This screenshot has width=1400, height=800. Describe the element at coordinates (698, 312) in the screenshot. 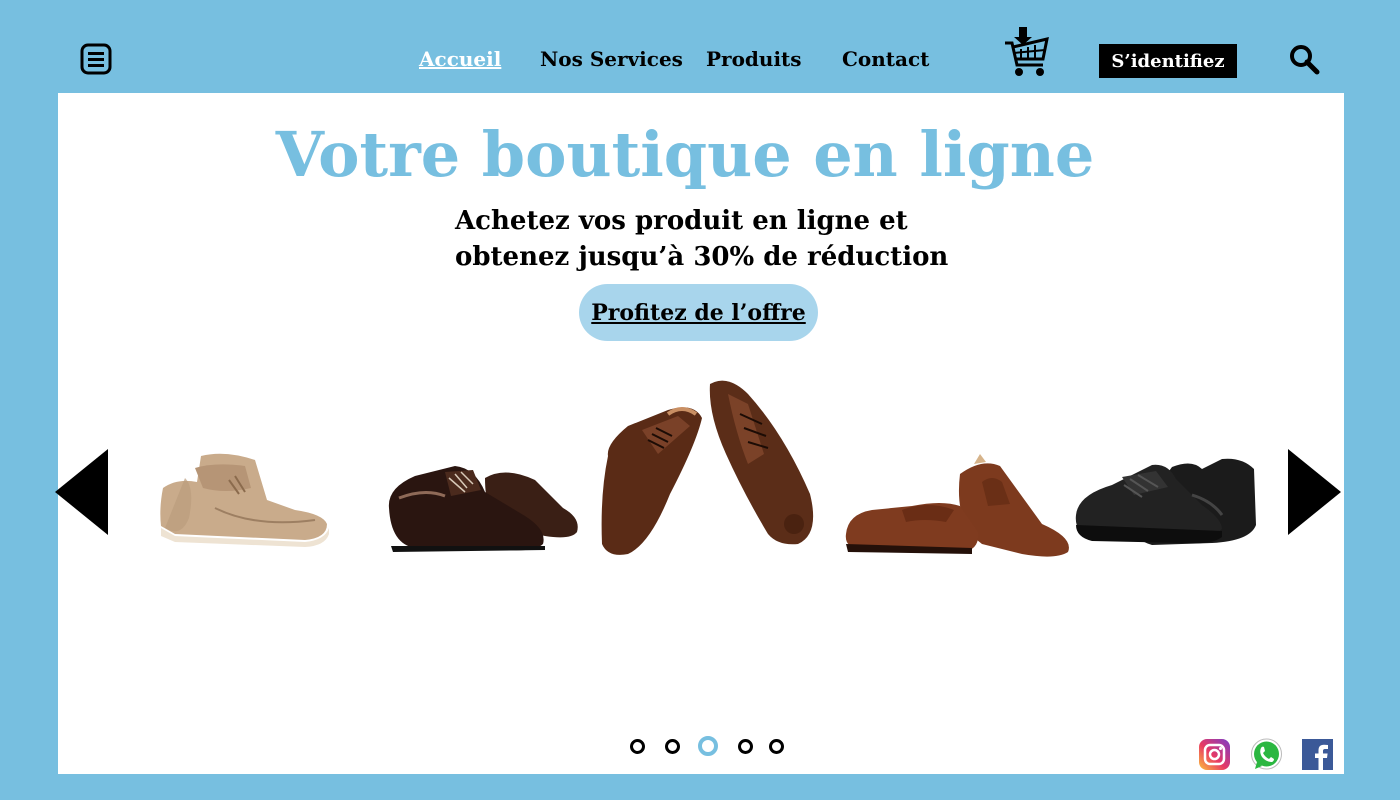

I see `offer-button: Profitez de l’offre` at that location.